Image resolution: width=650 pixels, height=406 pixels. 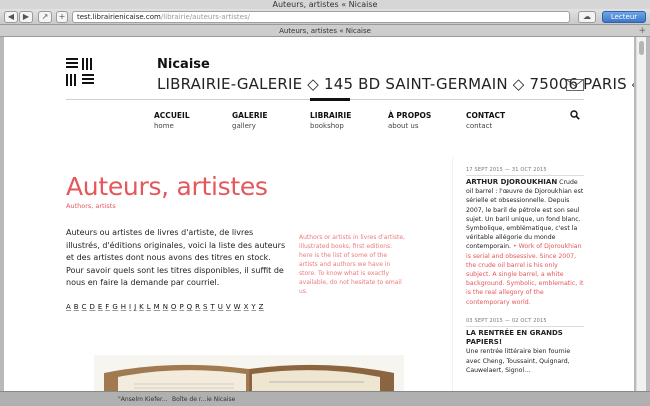 What do you see at coordinates (45, 17) in the screenshot?
I see `share-button: ↗` at bounding box center [45, 17].